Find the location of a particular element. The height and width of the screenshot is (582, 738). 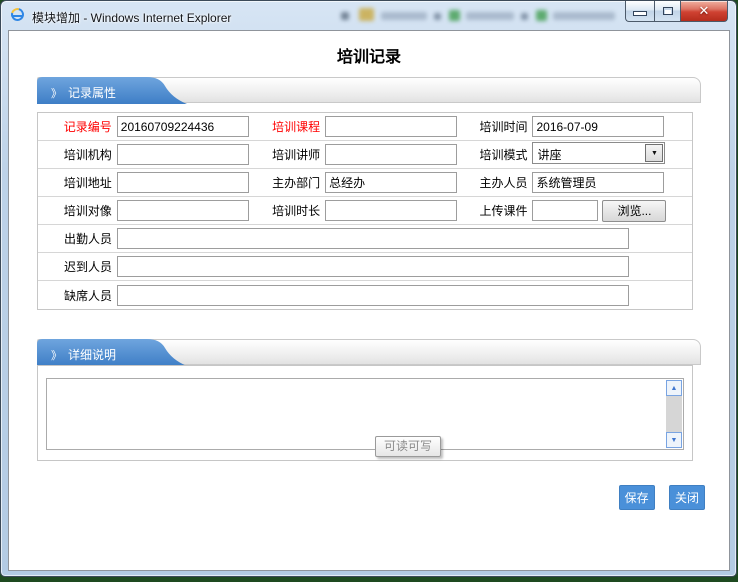

minimize-icon is located at coordinates (640, 13).